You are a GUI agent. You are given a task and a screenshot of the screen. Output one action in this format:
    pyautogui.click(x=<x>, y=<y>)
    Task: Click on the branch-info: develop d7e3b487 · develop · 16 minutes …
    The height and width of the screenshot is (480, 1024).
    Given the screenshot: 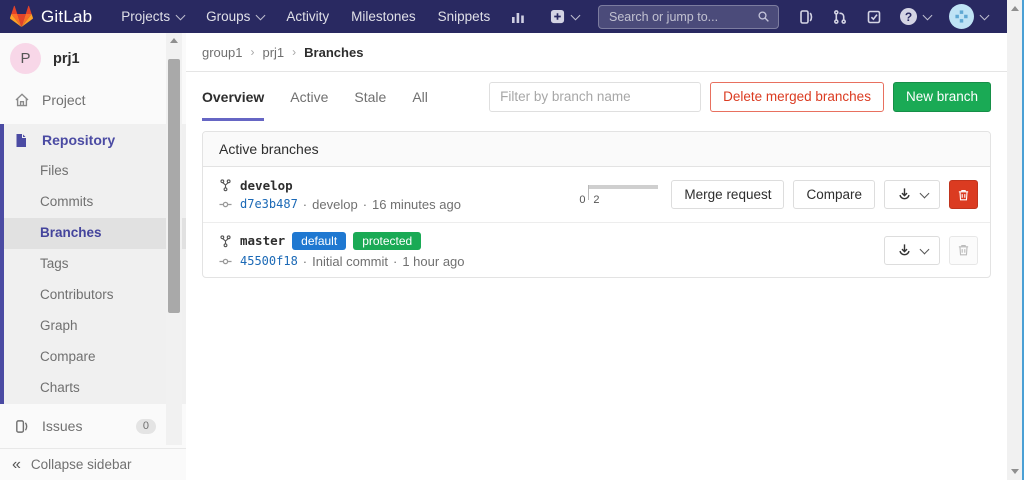 What is the action you would take?
    pyautogui.click(x=340, y=195)
    